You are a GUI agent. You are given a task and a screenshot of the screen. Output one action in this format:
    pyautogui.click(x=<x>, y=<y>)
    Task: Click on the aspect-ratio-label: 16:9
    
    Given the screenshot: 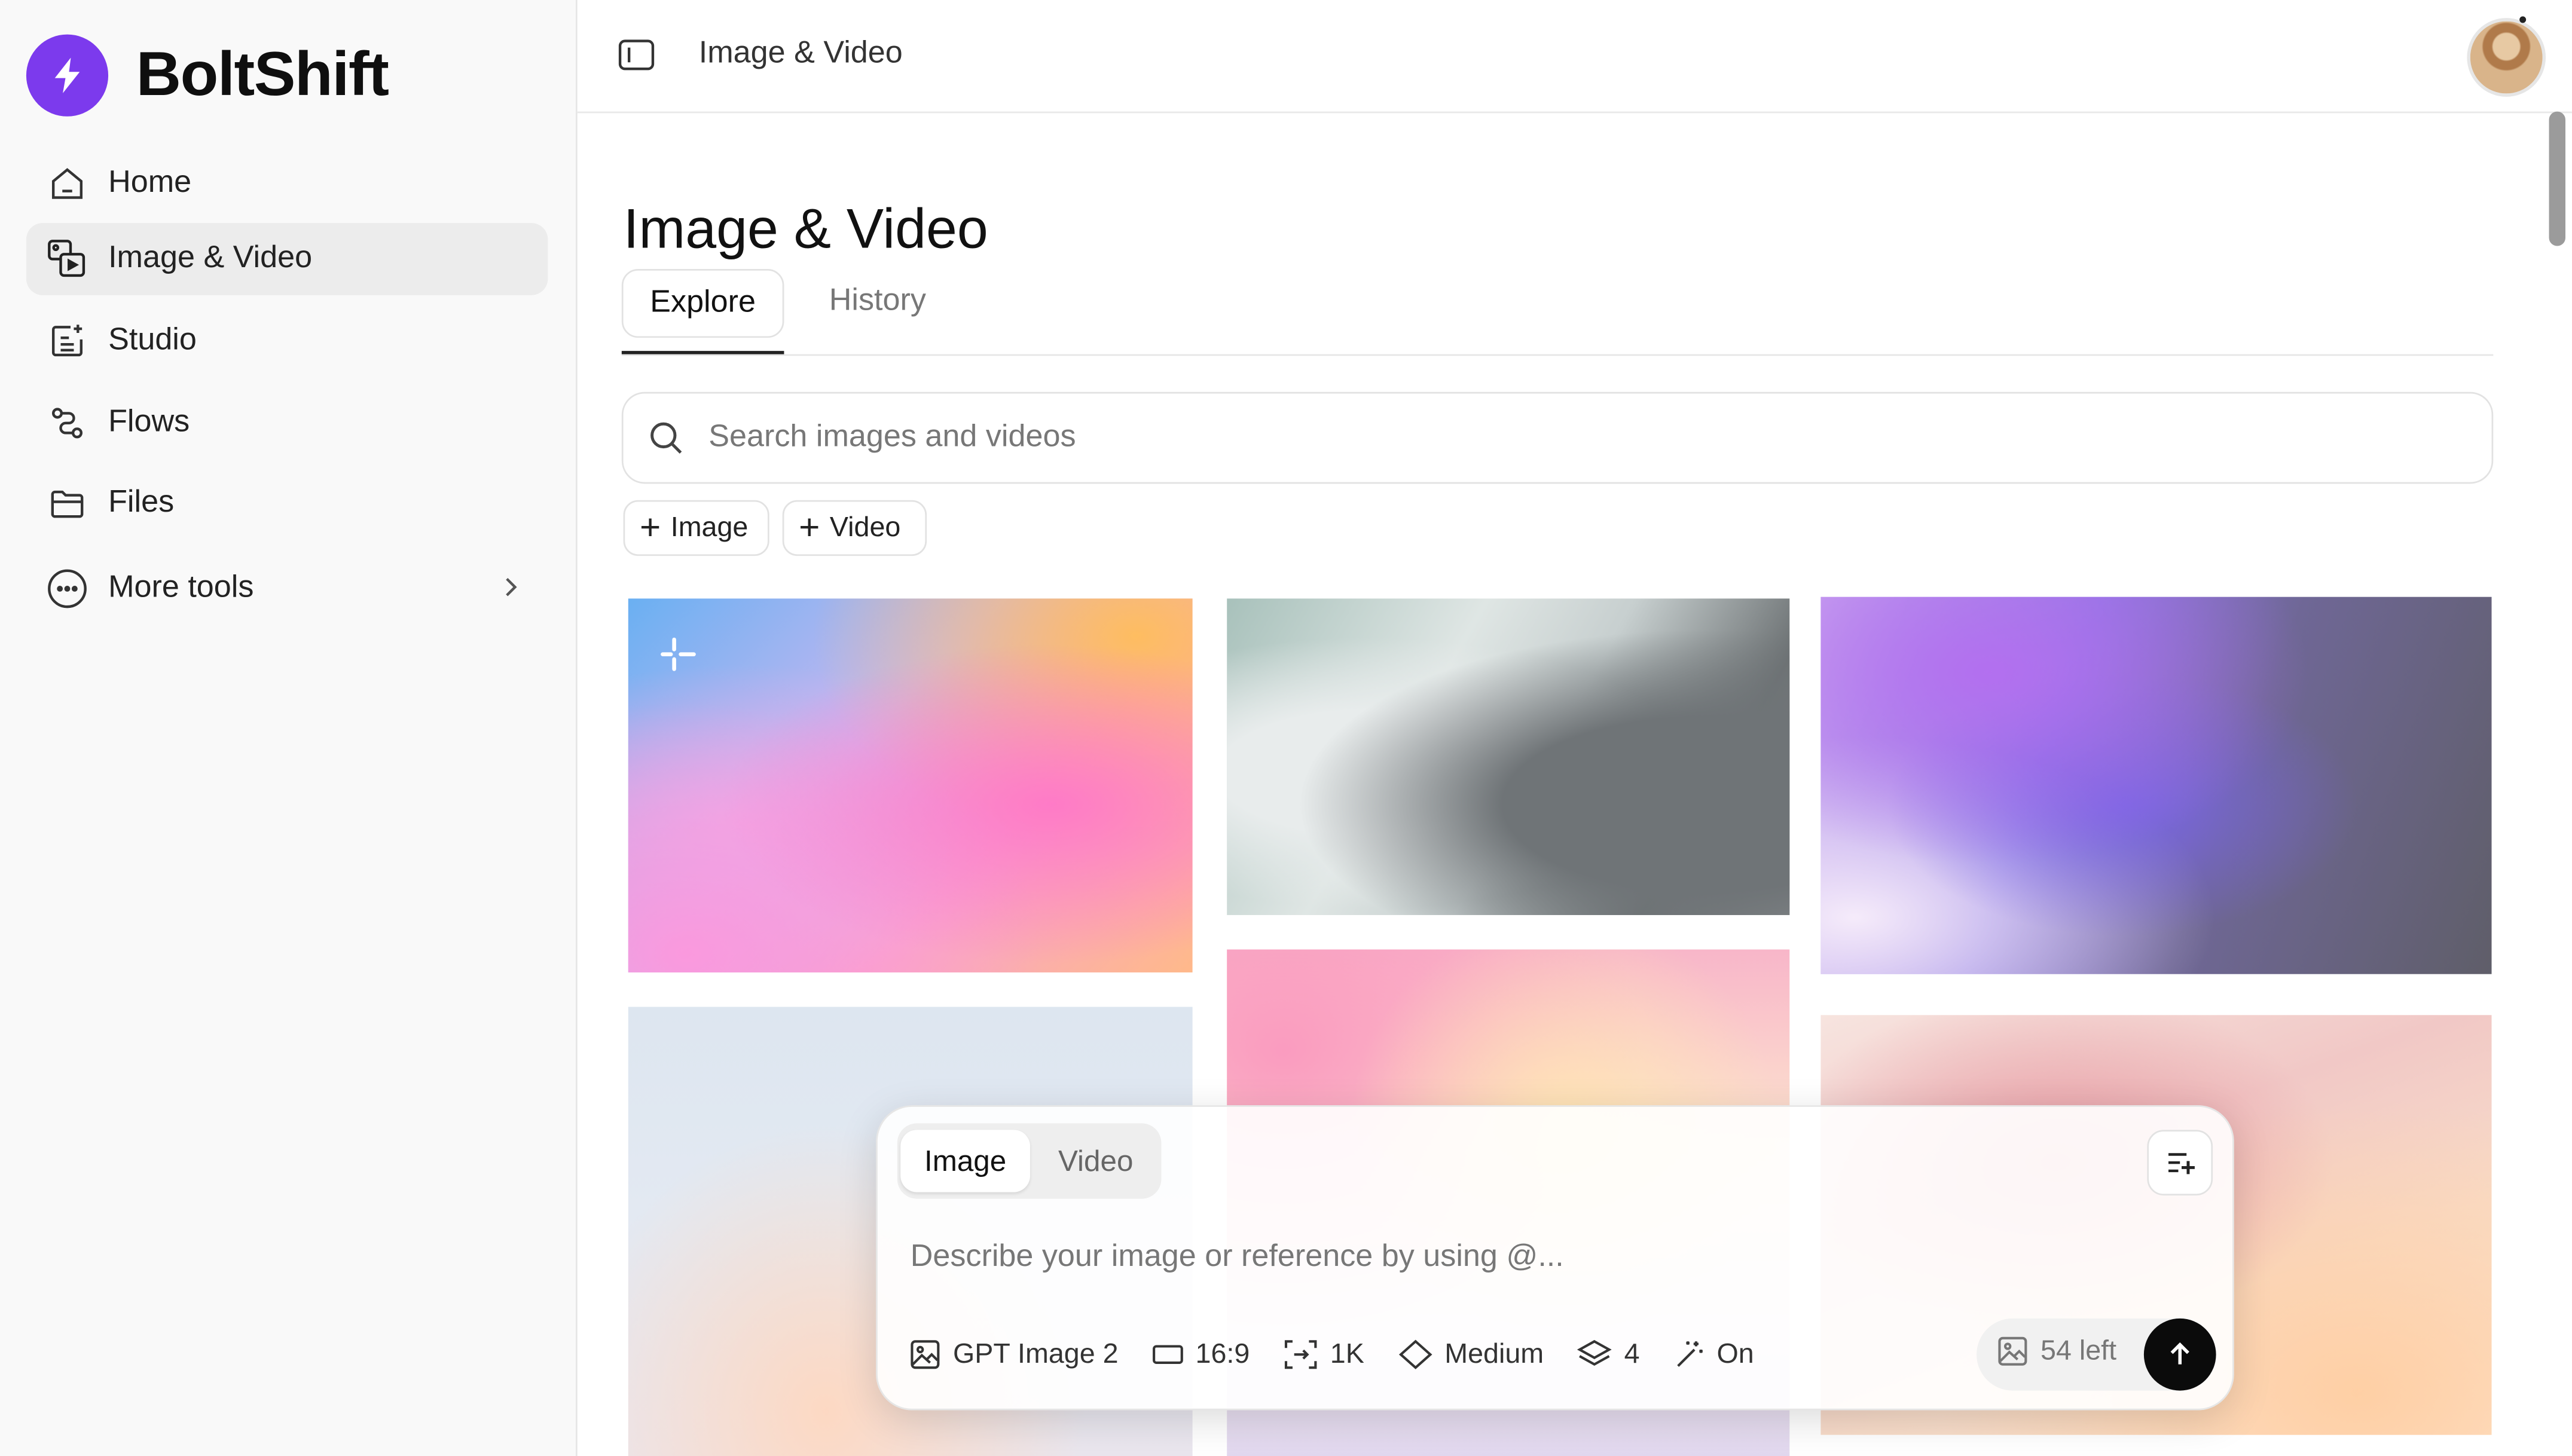 What is the action you would take?
    pyautogui.click(x=1222, y=1353)
    